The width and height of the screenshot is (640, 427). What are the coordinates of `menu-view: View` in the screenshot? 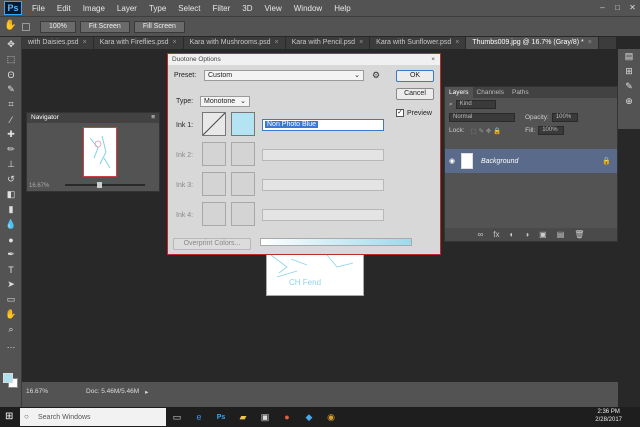 It's located at (273, 8).